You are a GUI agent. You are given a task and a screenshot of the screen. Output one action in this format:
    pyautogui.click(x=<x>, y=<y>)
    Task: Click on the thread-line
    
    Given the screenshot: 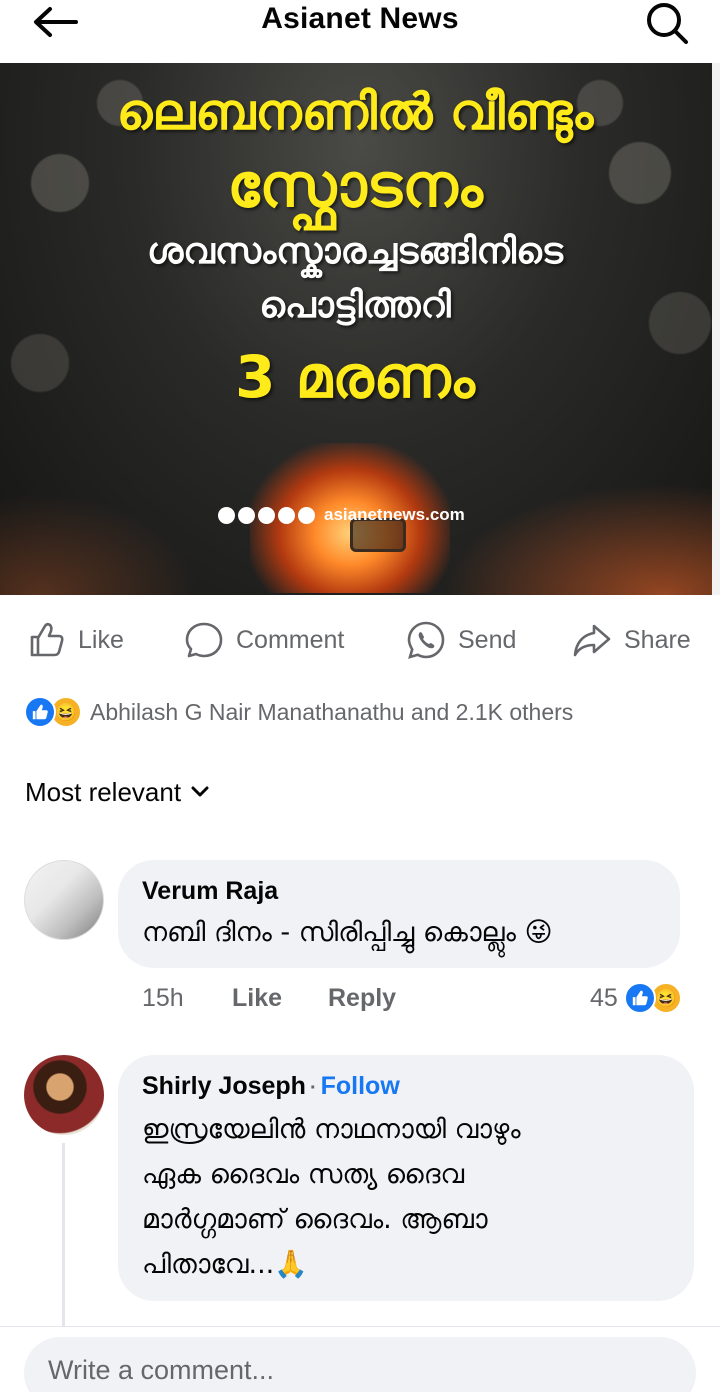 What is the action you would take?
    pyautogui.click(x=63, y=1235)
    